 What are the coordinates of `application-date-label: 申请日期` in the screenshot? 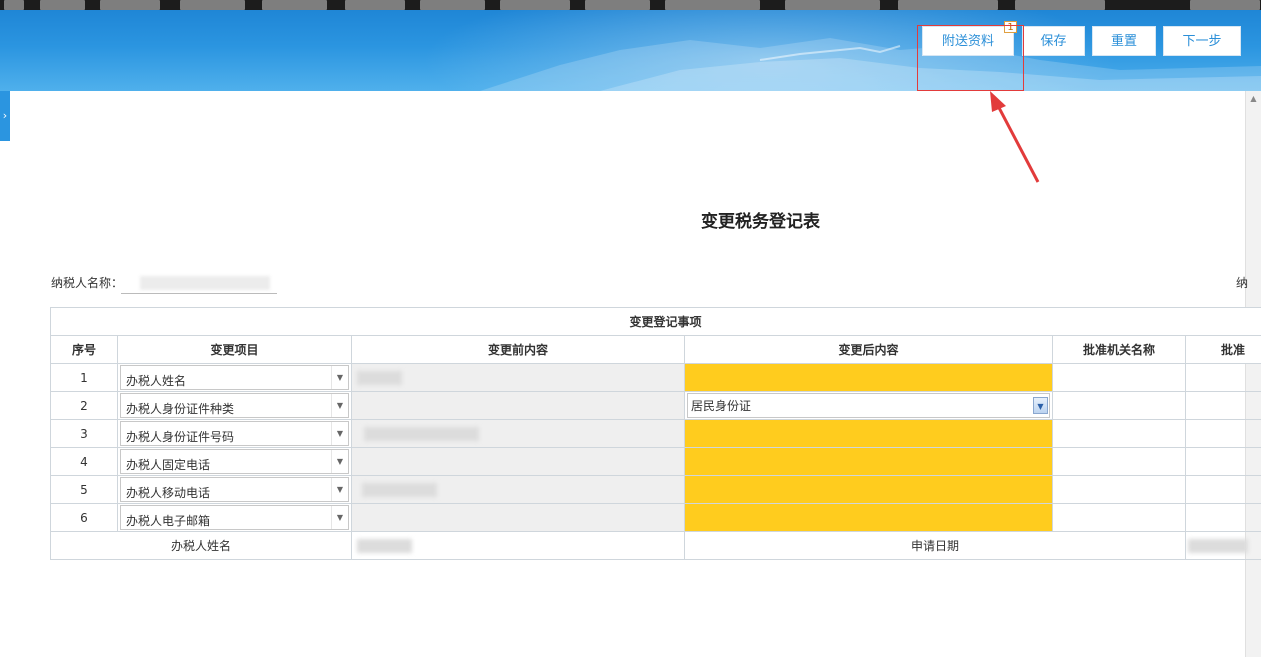 It's located at (935, 545).